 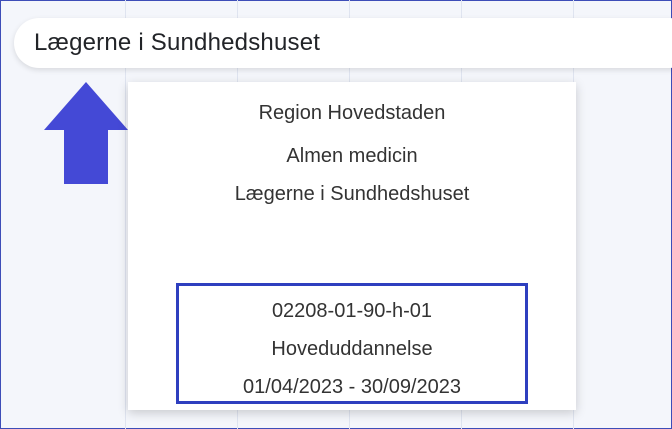 What do you see at coordinates (352, 349) in the screenshot?
I see `tooltip-program: Hoveduddannelse` at bounding box center [352, 349].